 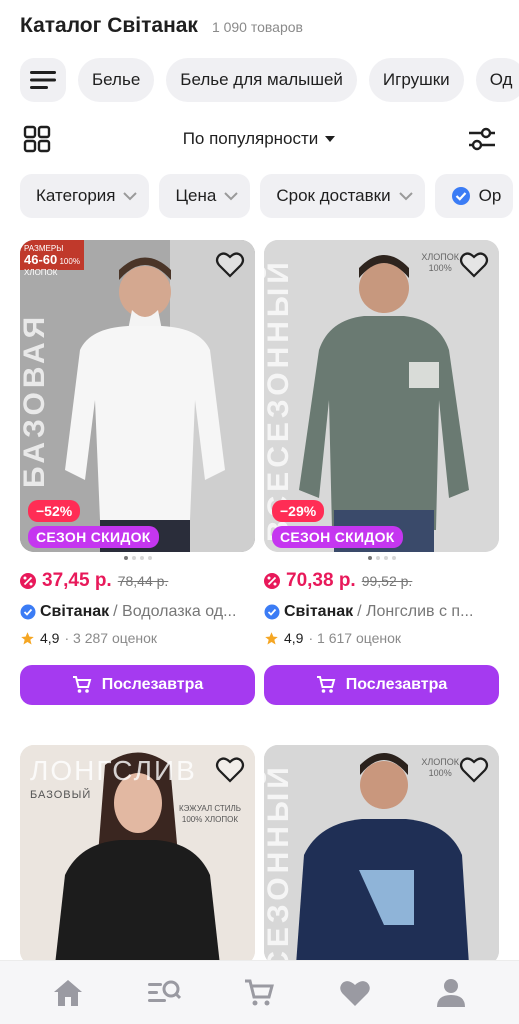 I want to click on filter-original: Ор, so click(x=474, y=196).